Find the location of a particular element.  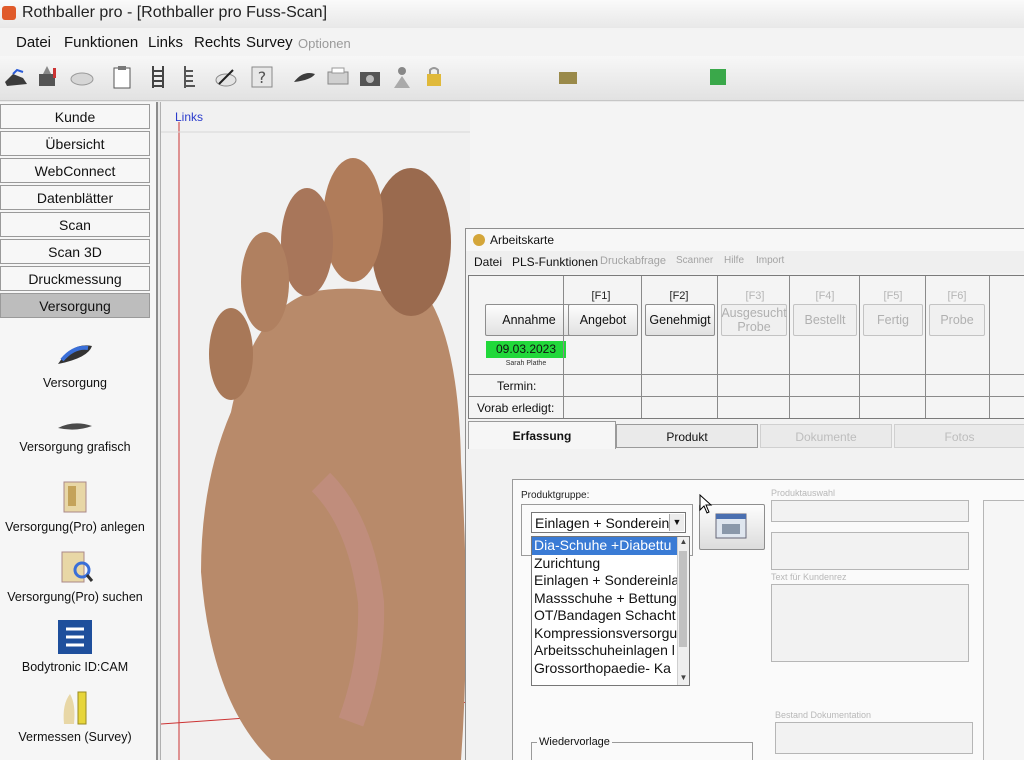

list-scrollbar: ▲ ▼ is located at coordinates (683, 611).